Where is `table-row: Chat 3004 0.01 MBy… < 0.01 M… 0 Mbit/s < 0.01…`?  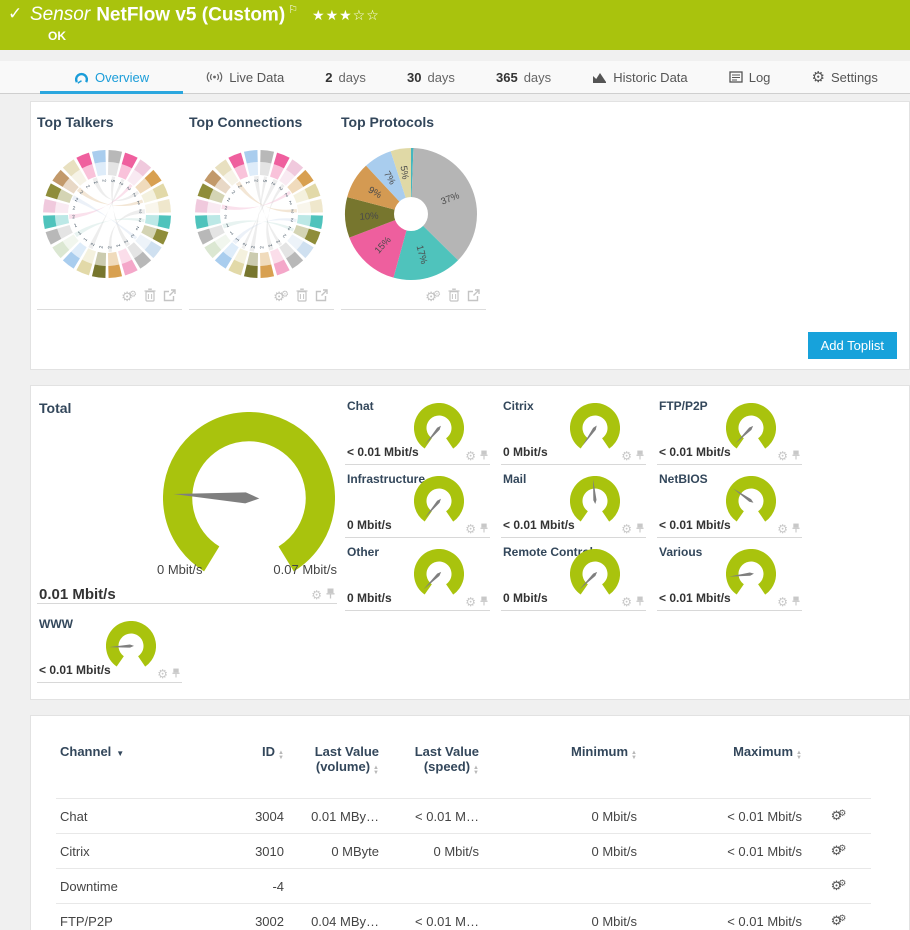
table-row: Chat 3004 0.01 MBy… < 0.01 M… 0 Mbit/s < 0.01… is located at coordinates (463, 816).